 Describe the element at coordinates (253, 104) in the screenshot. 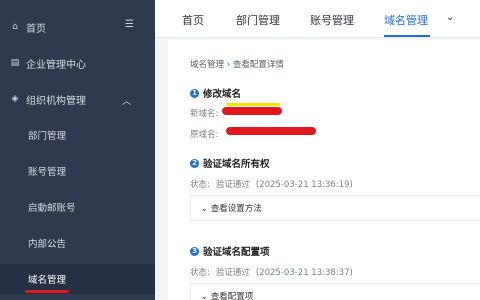

I see `redaction-highlight` at that location.